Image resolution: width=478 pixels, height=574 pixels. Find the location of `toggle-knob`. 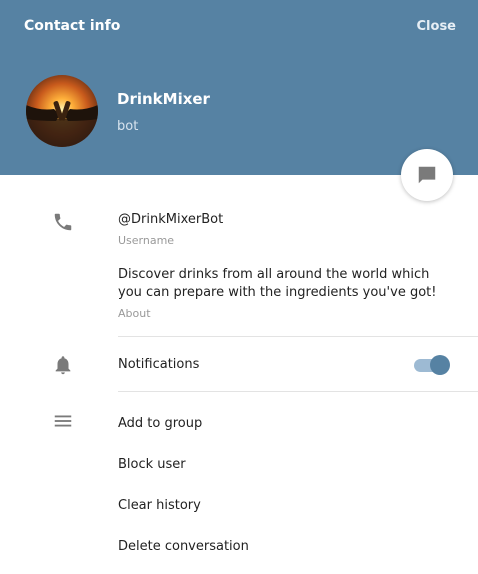

toggle-knob is located at coordinates (440, 365).